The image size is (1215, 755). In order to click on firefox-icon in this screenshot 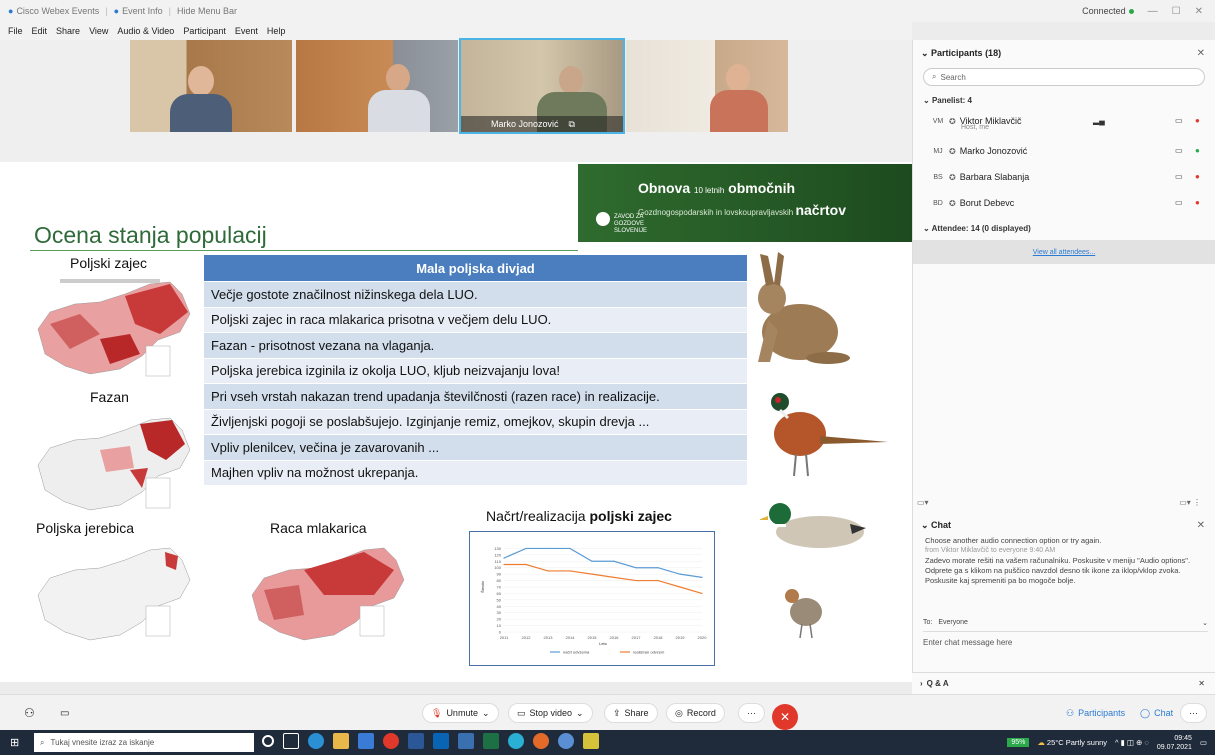, I will do `click(541, 741)`.